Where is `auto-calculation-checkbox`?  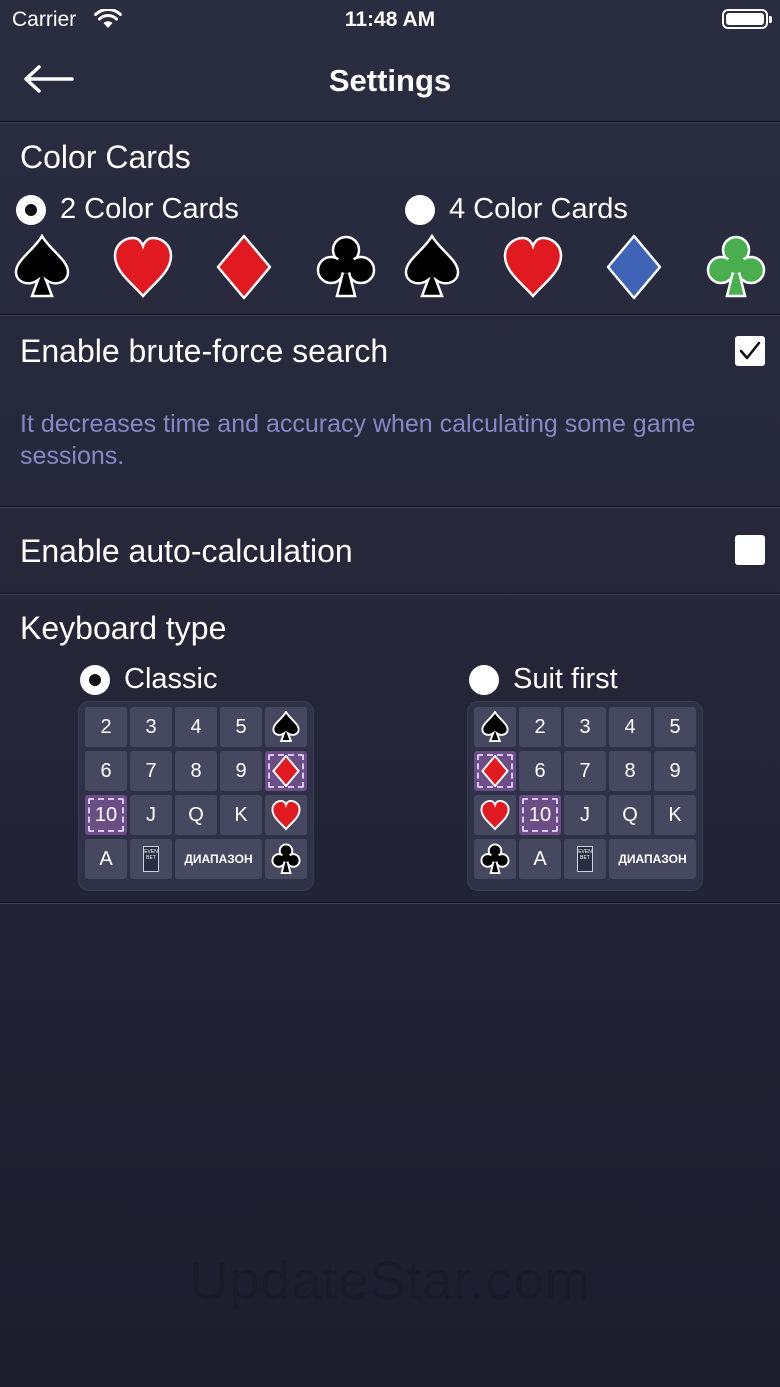 auto-calculation-checkbox is located at coordinates (750, 550).